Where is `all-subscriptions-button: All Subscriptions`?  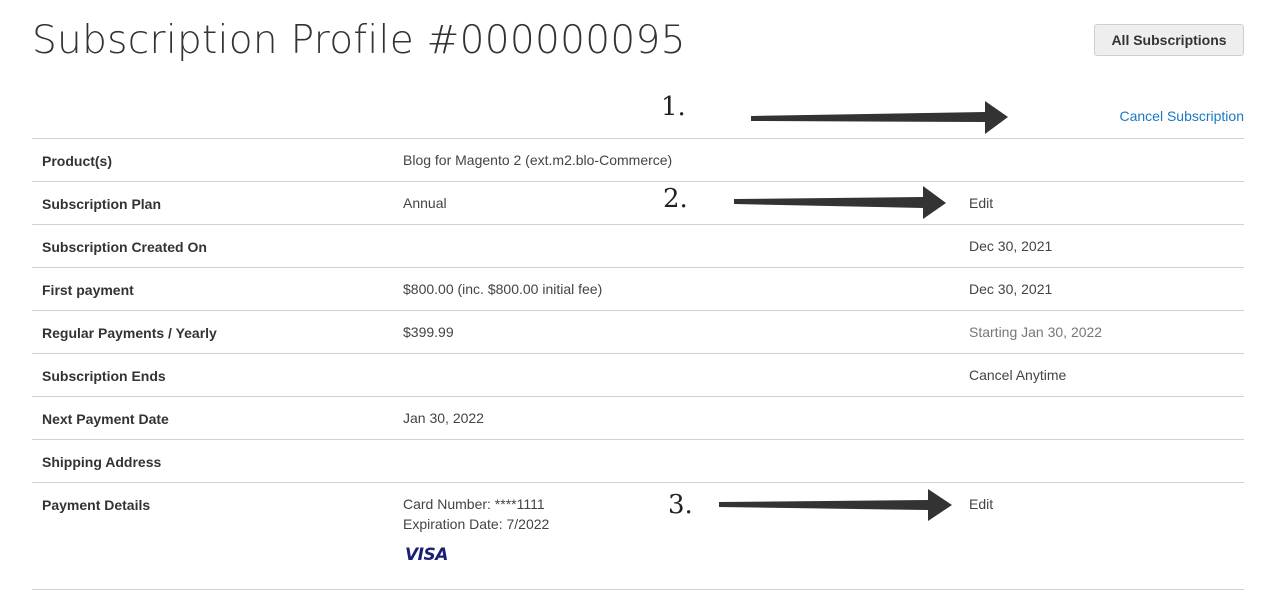 all-subscriptions-button: All Subscriptions is located at coordinates (1169, 40).